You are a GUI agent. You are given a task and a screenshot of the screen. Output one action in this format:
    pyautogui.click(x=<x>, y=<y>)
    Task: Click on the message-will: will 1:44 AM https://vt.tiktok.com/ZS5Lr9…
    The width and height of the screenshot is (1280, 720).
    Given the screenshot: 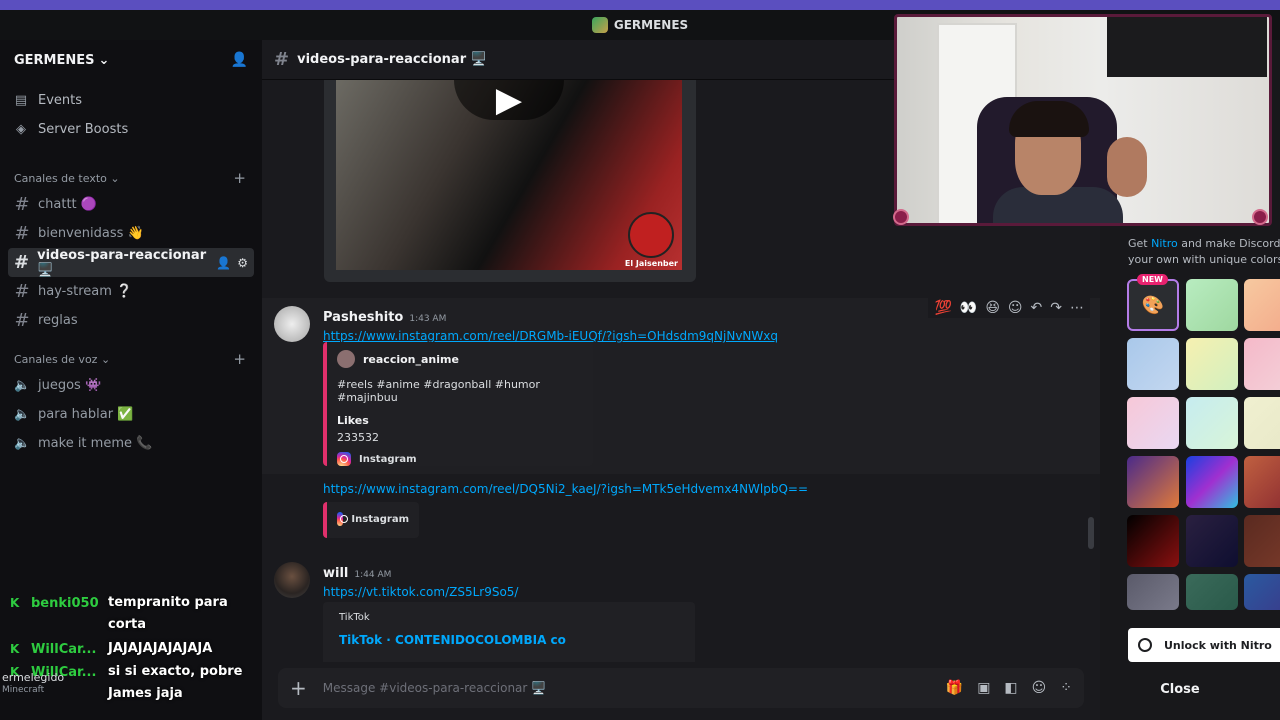 What is the action you would take?
    pyautogui.click(x=681, y=610)
    